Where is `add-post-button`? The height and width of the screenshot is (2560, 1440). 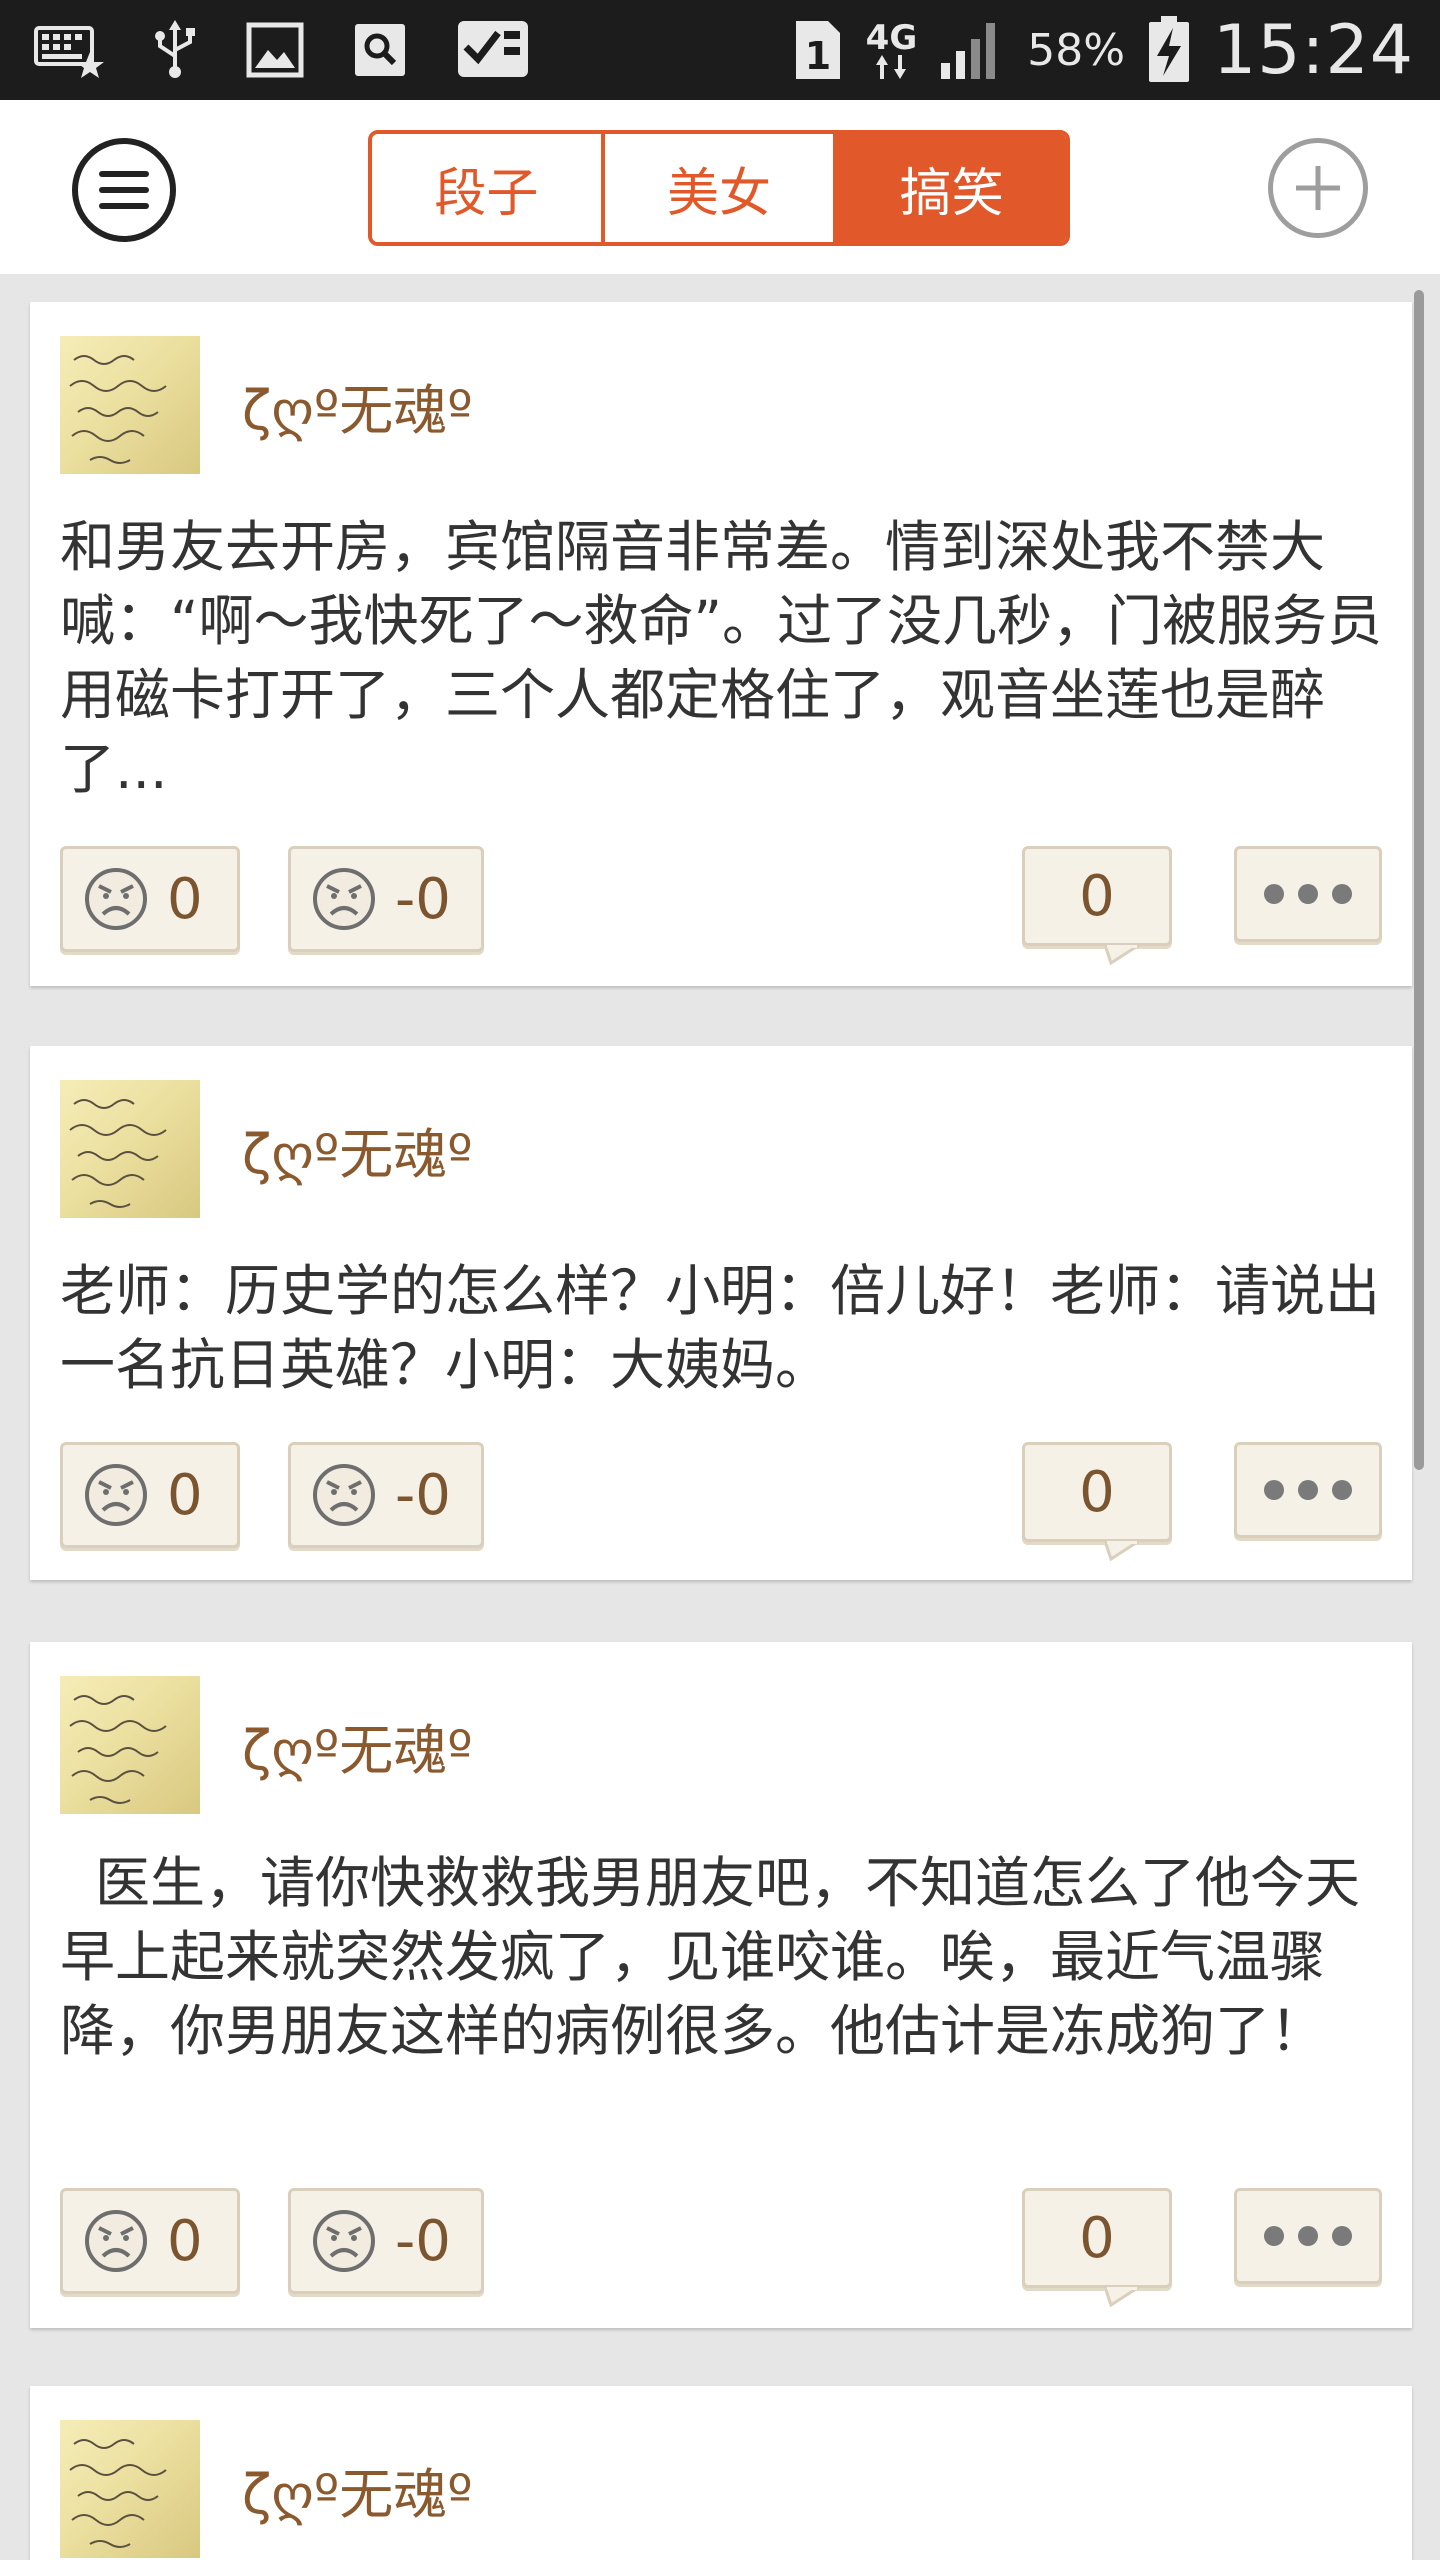
add-post-button is located at coordinates (1318, 188).